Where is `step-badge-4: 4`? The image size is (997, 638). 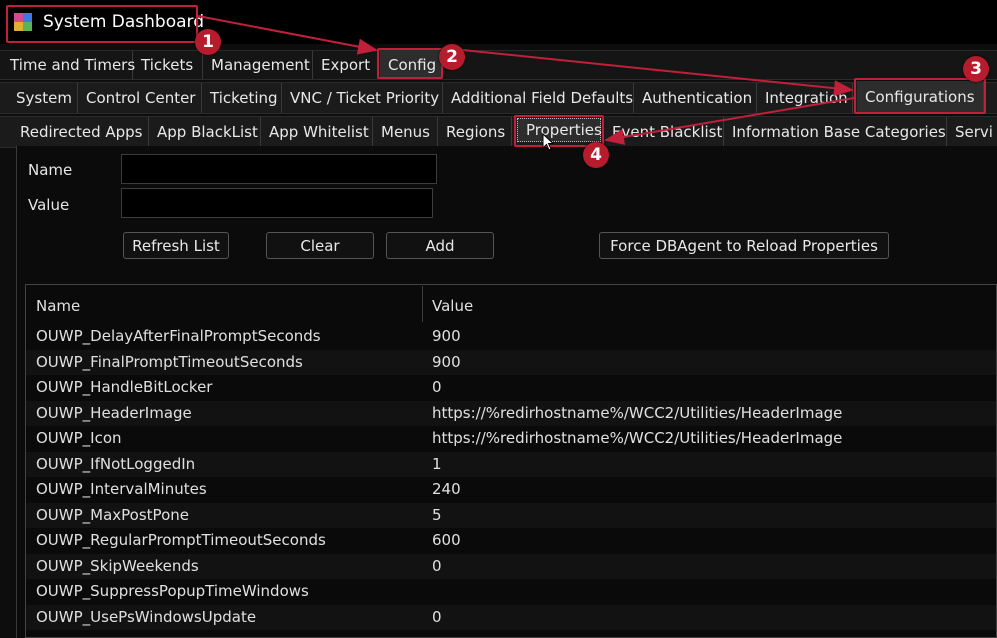
step-badge-4: 4 is located at coordinates (596, 155).